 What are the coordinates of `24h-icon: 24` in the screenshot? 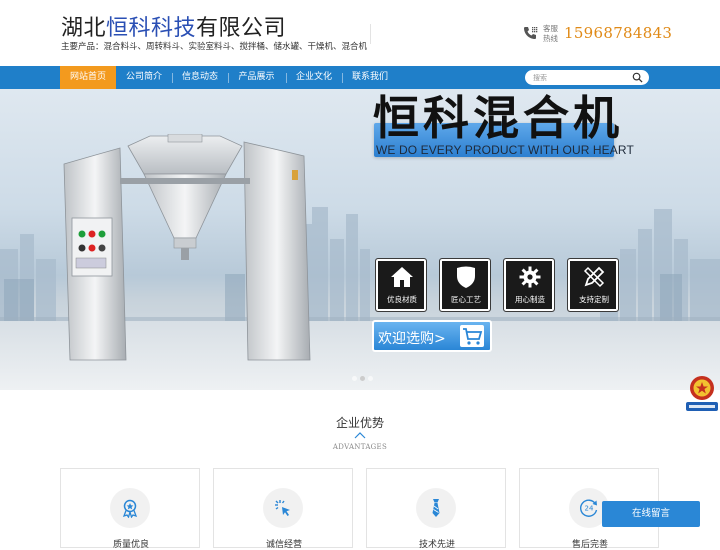 It's located at (589, 508).